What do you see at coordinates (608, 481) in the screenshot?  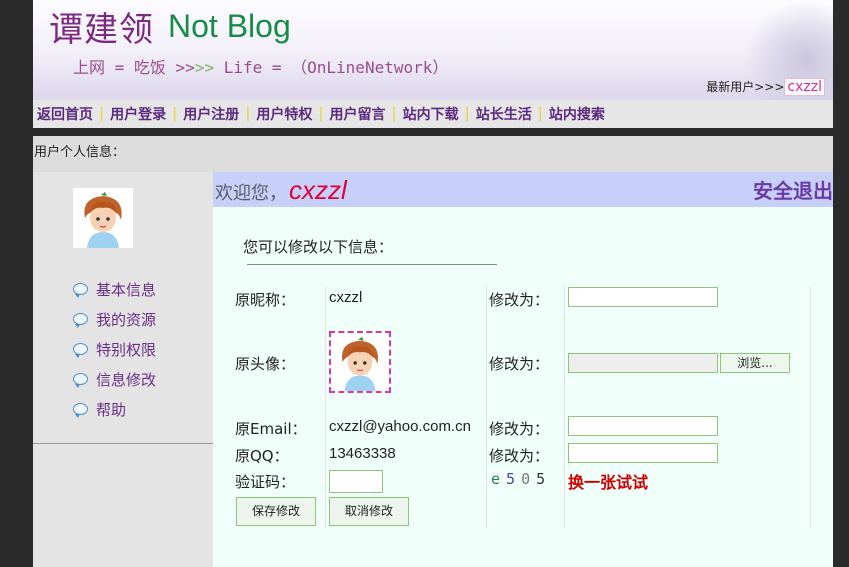 I see `refresh-captcha-link: 换一张试试` at bounding box center [608, 481].